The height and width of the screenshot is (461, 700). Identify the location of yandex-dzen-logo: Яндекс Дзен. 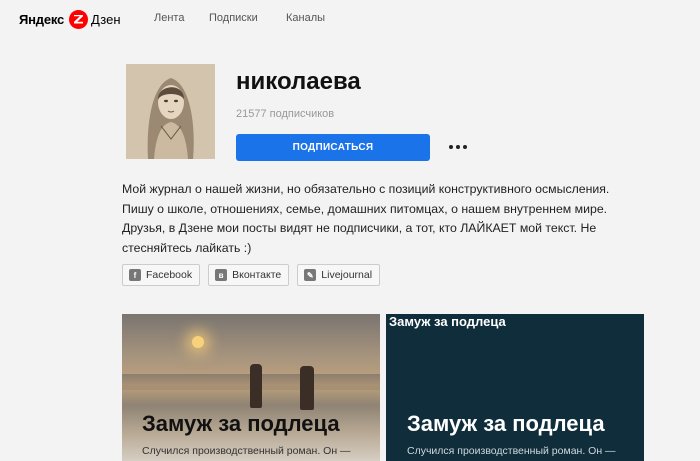
(70, 19).